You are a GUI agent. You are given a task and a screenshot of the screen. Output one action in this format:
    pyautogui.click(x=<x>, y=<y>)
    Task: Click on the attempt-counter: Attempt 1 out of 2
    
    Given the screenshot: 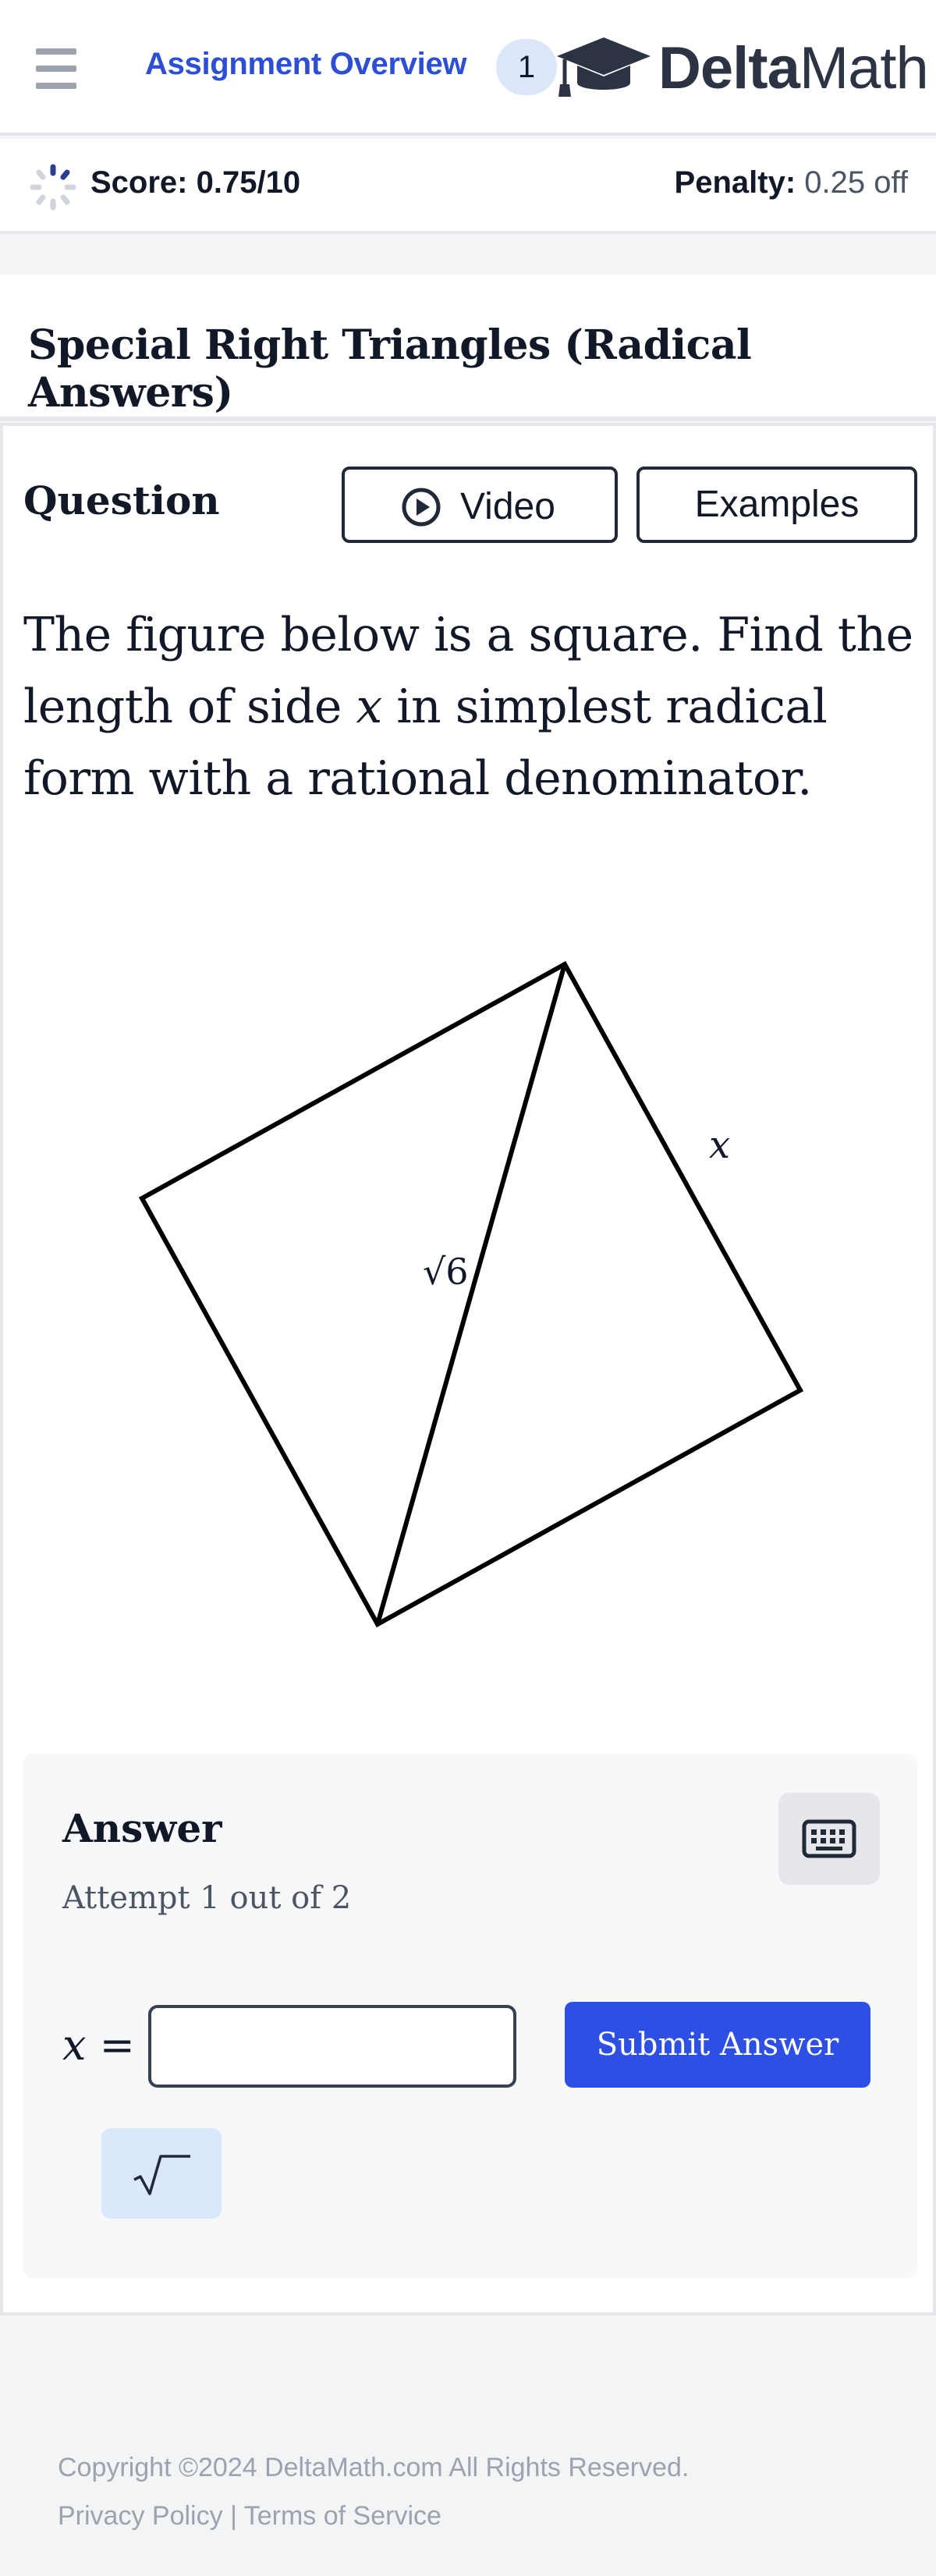 What is the action you would take?
    pyautogui.click(x=207, y=1898)
    